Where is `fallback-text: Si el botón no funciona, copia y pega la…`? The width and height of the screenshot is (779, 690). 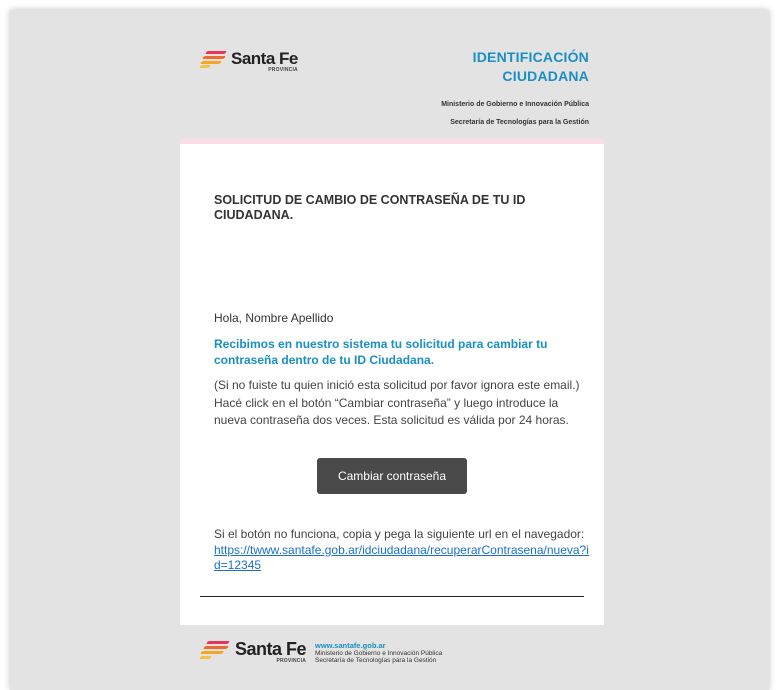
fallback-text: Si el botón no funciona, copia y pega la… is located at coordinates (399, 534).